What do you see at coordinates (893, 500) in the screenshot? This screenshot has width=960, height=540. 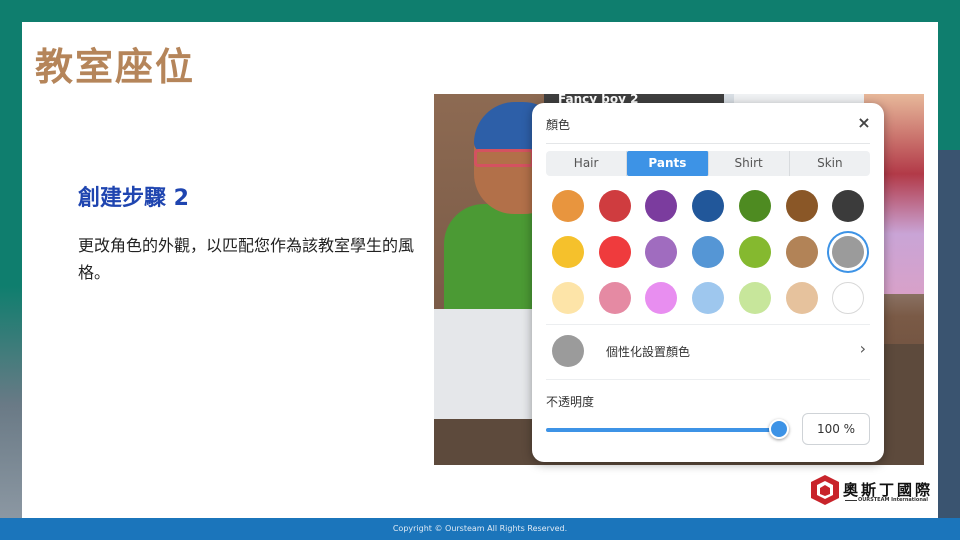 I see `logo-name-en: OURSTEAM International` at bounding box center [893, 500].